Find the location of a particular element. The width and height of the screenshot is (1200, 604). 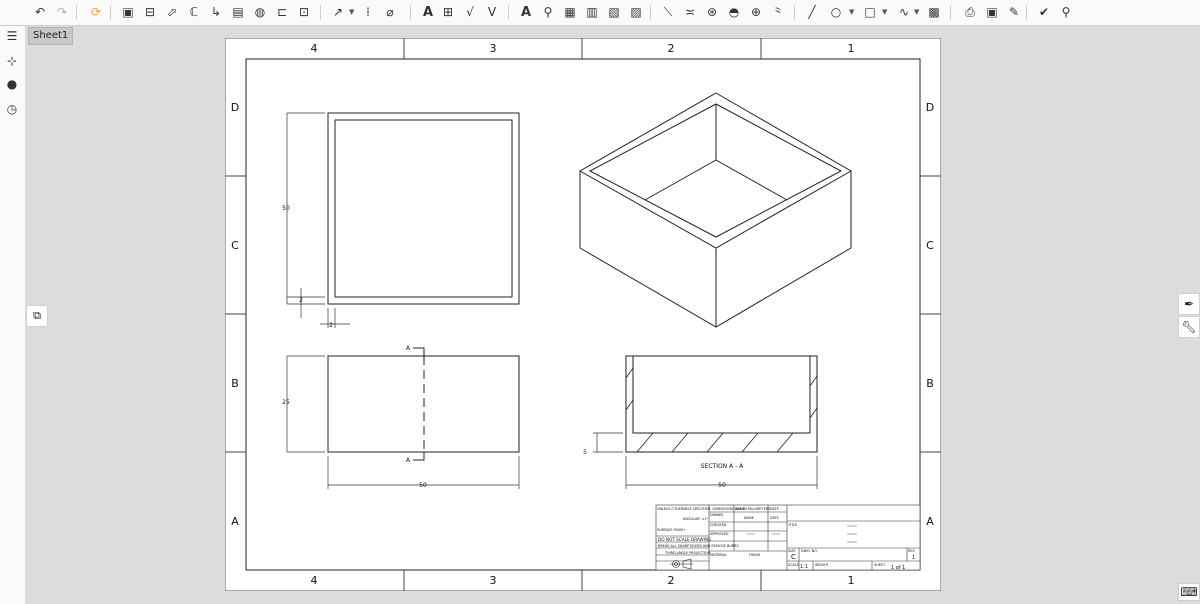

sheet-tab: Sheet1 is located at coordinates (51, 36).